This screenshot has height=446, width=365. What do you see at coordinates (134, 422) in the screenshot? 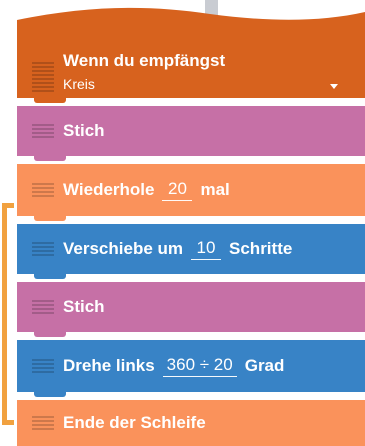
I see `end-loop-label: Ende der Schleife` at bounding box center [134, 422].